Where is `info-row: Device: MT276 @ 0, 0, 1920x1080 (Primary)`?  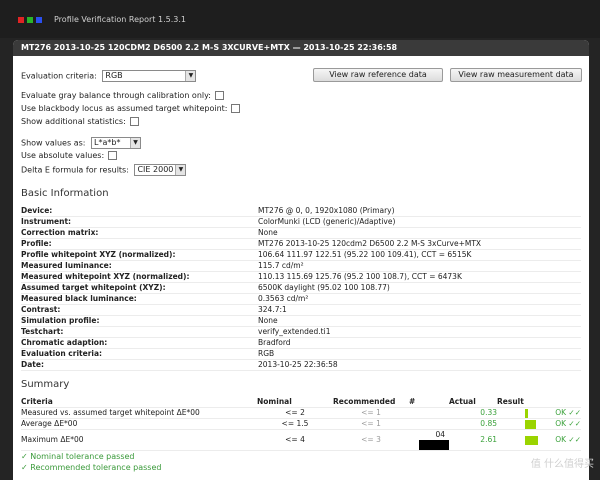 info-row: Device: MT276 @ 0, 0, 1920x1080 (Primary) is located at coordinates (301, 211).